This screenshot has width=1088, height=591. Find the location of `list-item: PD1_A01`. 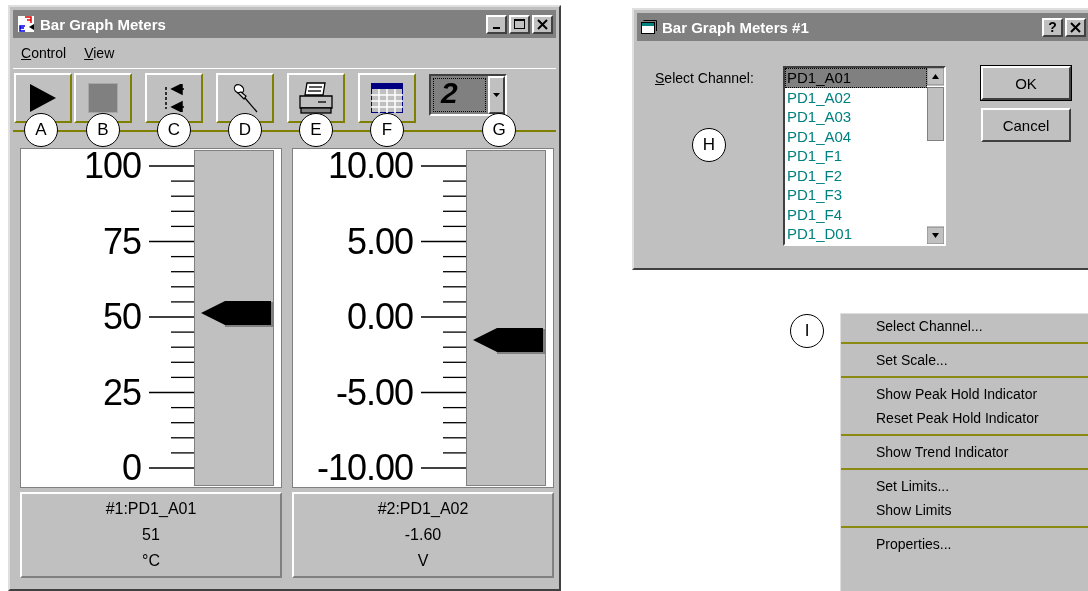

list-item: PD1_A01 is located at coordinates (856, 78).